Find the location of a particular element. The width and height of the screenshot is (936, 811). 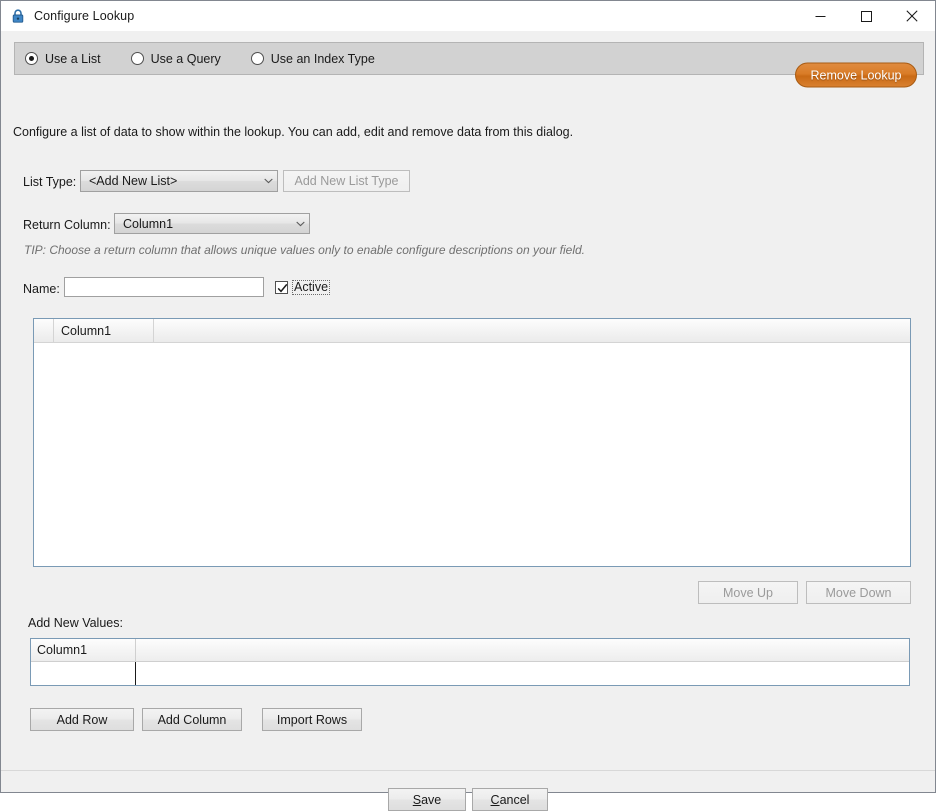

close-icon is located at coordinates (912, 16).